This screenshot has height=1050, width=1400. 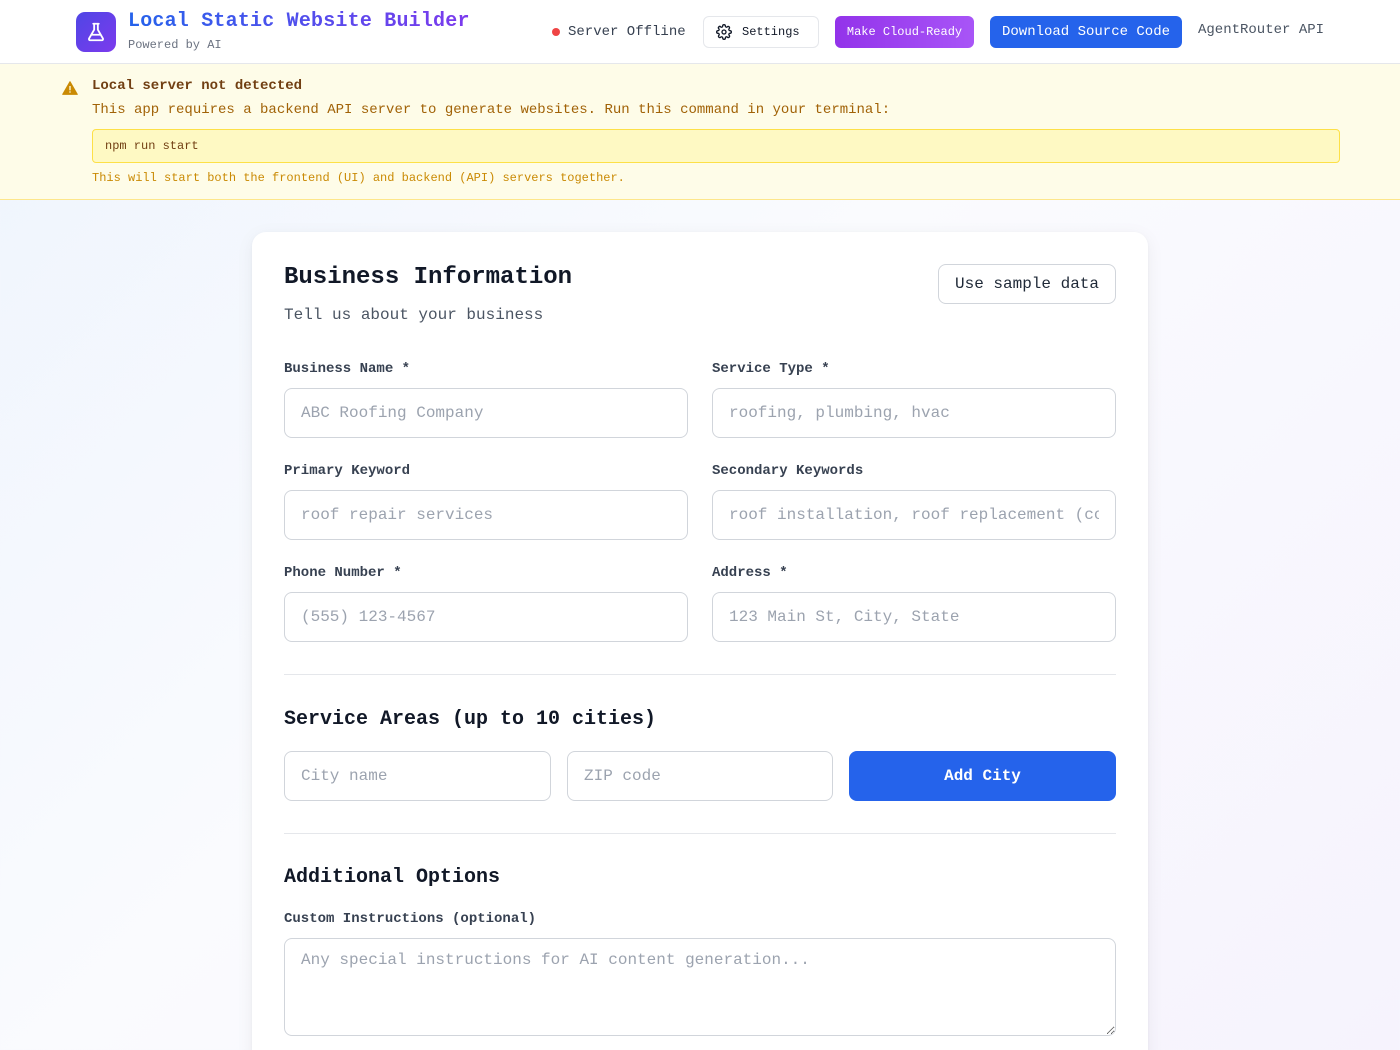 What do you see at coordinates (771, 369) in the screenshot?
I see `service-type-label: Service Type *` at bounding box center [771, 369].